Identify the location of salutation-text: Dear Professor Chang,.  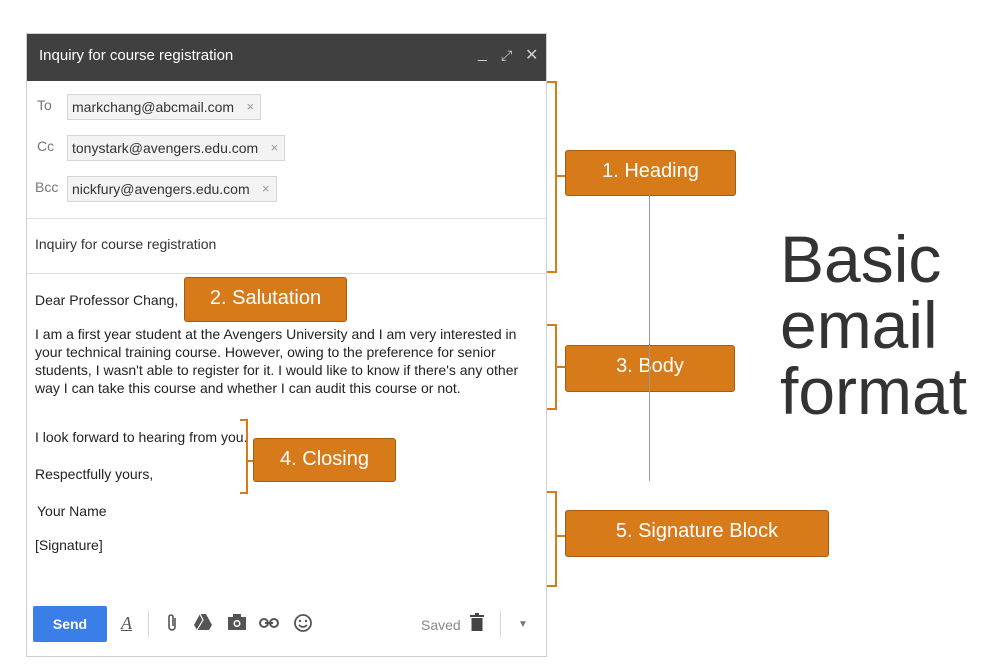
(107, 300).